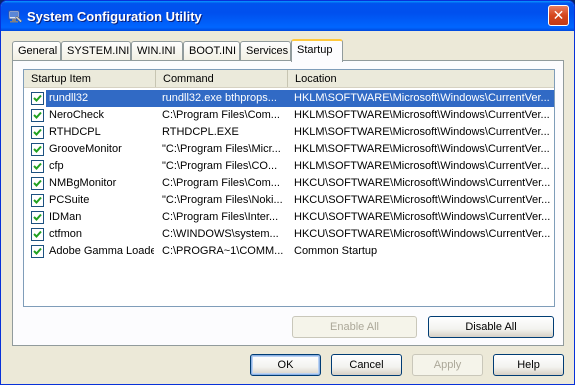 The height and width of the screenshot is (385, 575). Describe the element at coordinates (36, 51) in the screenshot. I see `tab-general: General` at that location.